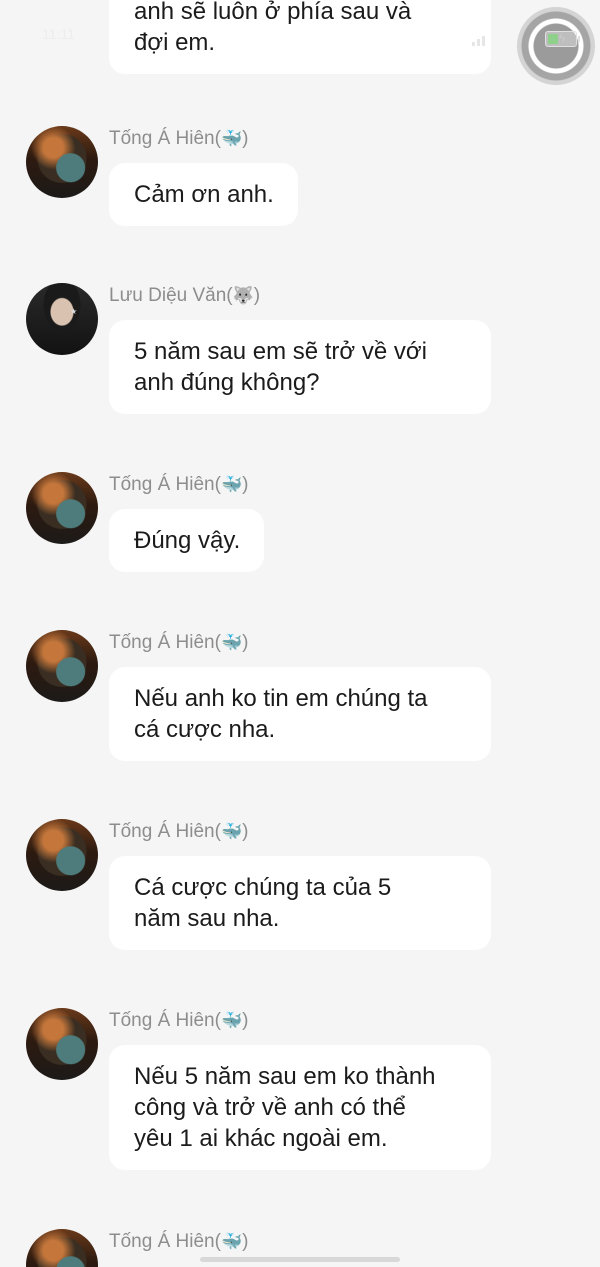  I want to click on message-bubble: Đúng vậy., so click(187, 540).